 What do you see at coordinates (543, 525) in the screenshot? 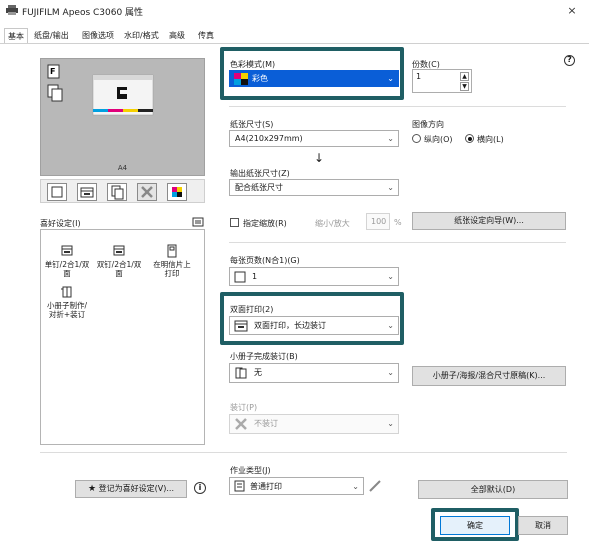
I see `cancel-button: 取消` at bounding box center [543, 525].